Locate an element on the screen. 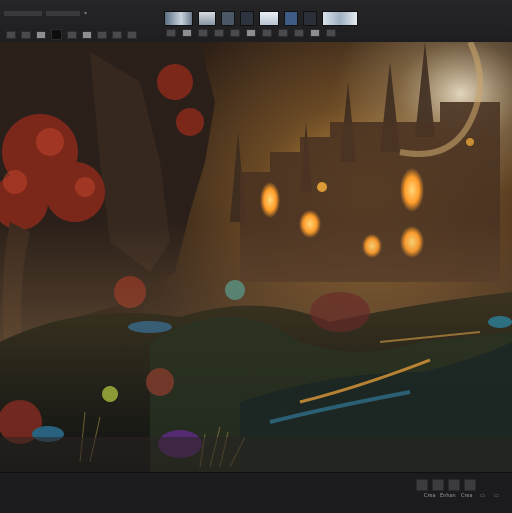 The image size is (512, 513). bottom-bar: Crea Enhan Crea ▭ ▭ is located at coordinates (256, 492).